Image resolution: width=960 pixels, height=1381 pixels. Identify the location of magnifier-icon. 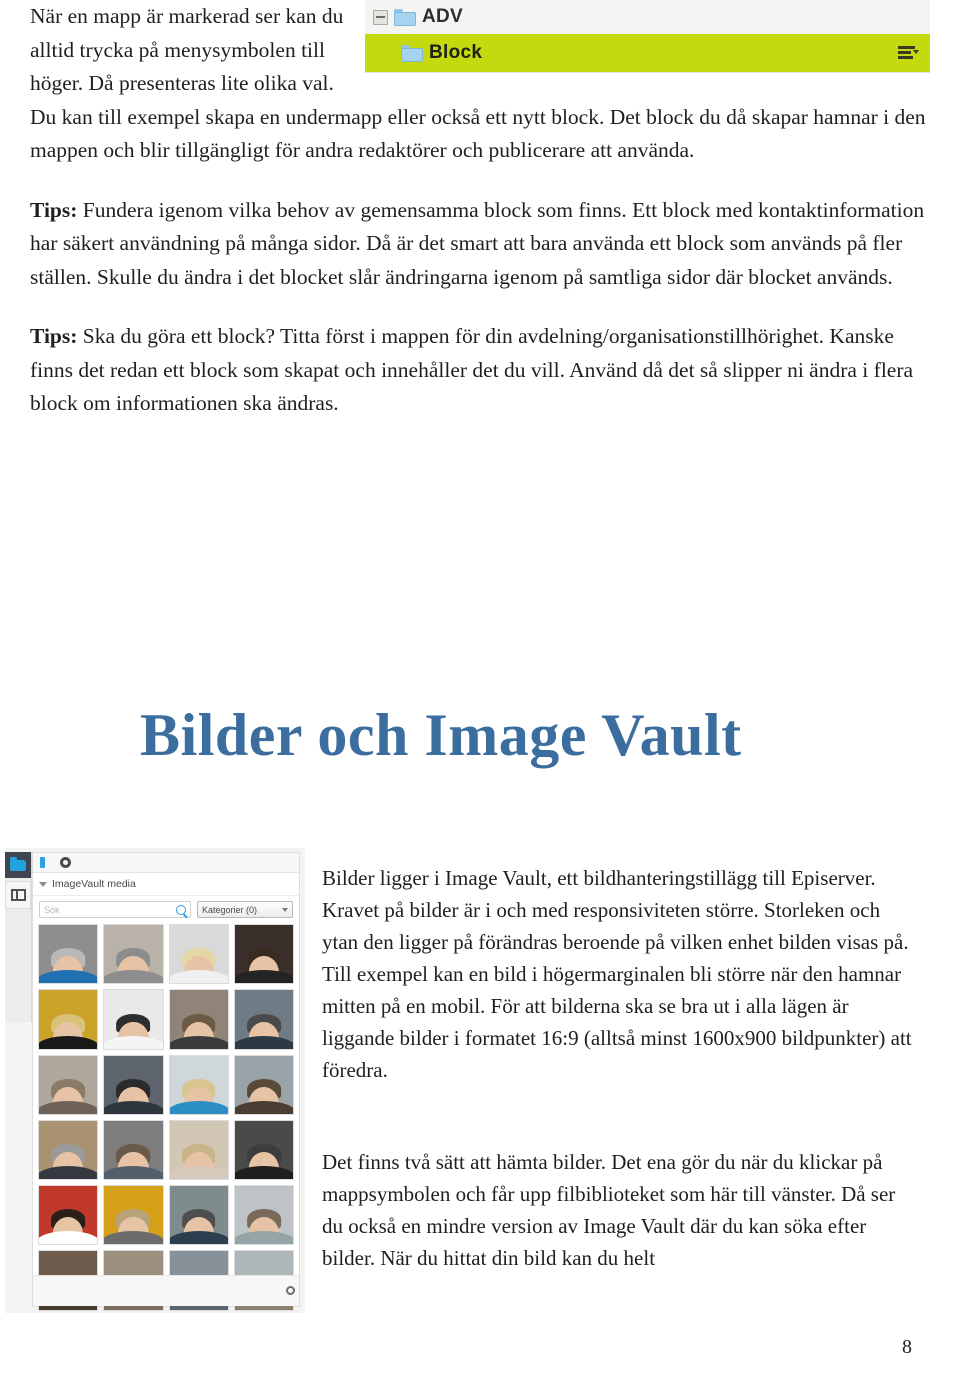
(181, 910).